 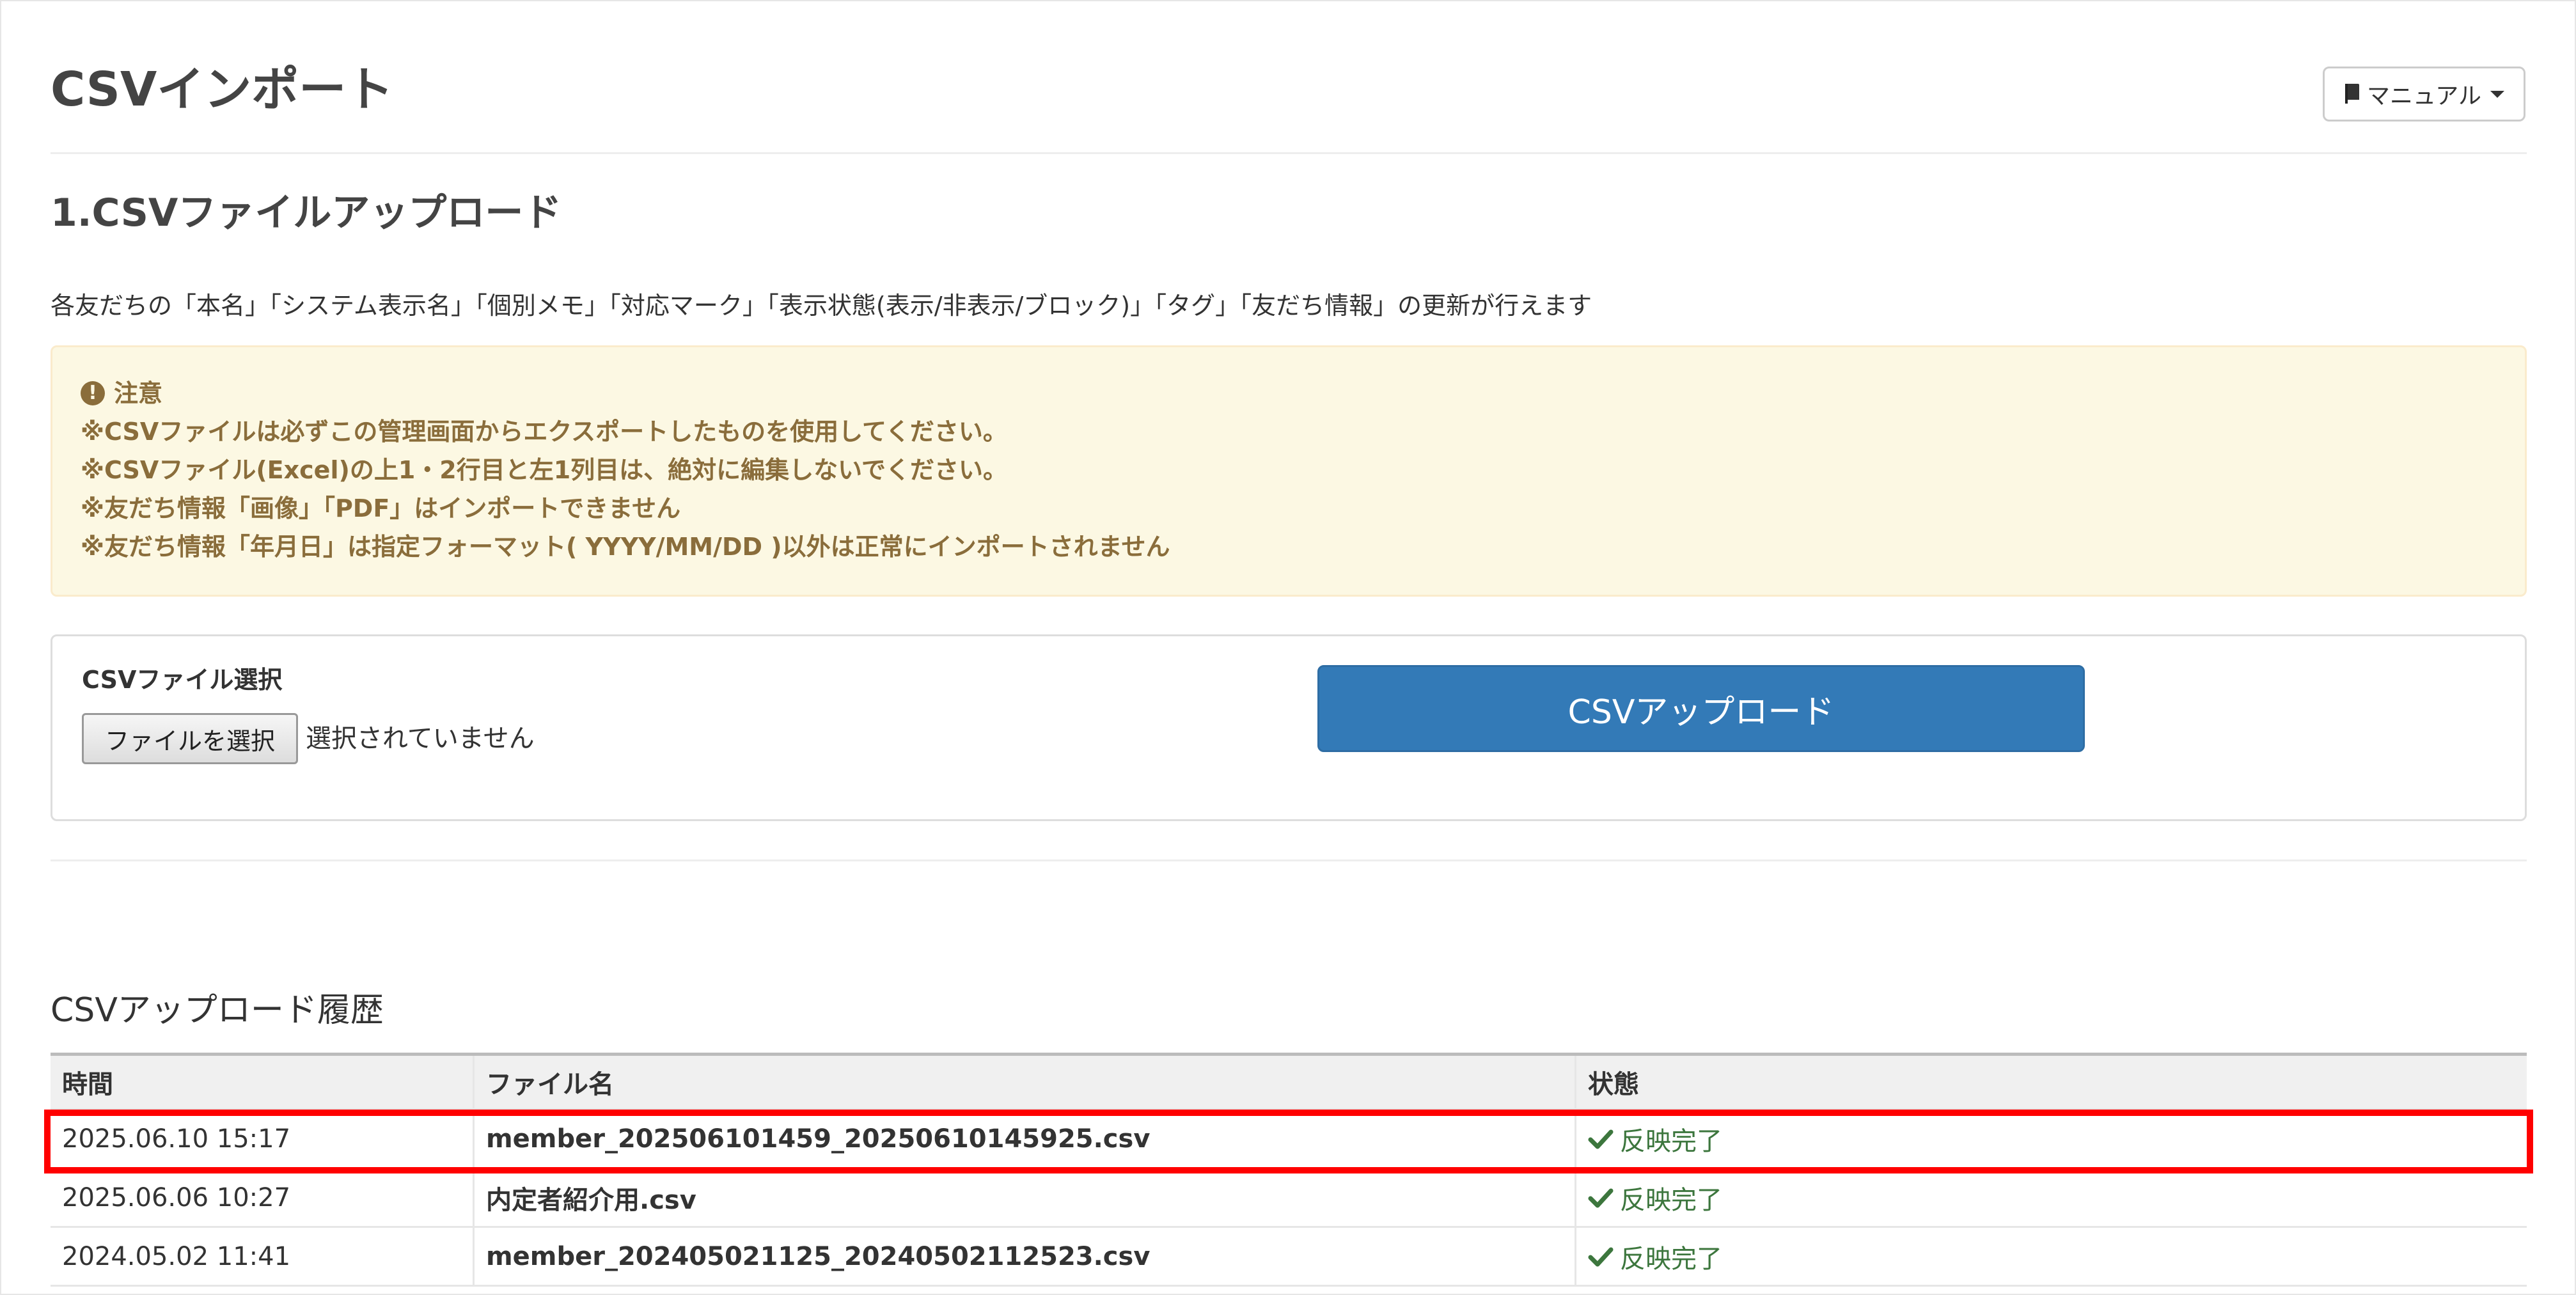 I want to click on row-time: 2025.06.06 10:27, so click(x=176, y=1197).